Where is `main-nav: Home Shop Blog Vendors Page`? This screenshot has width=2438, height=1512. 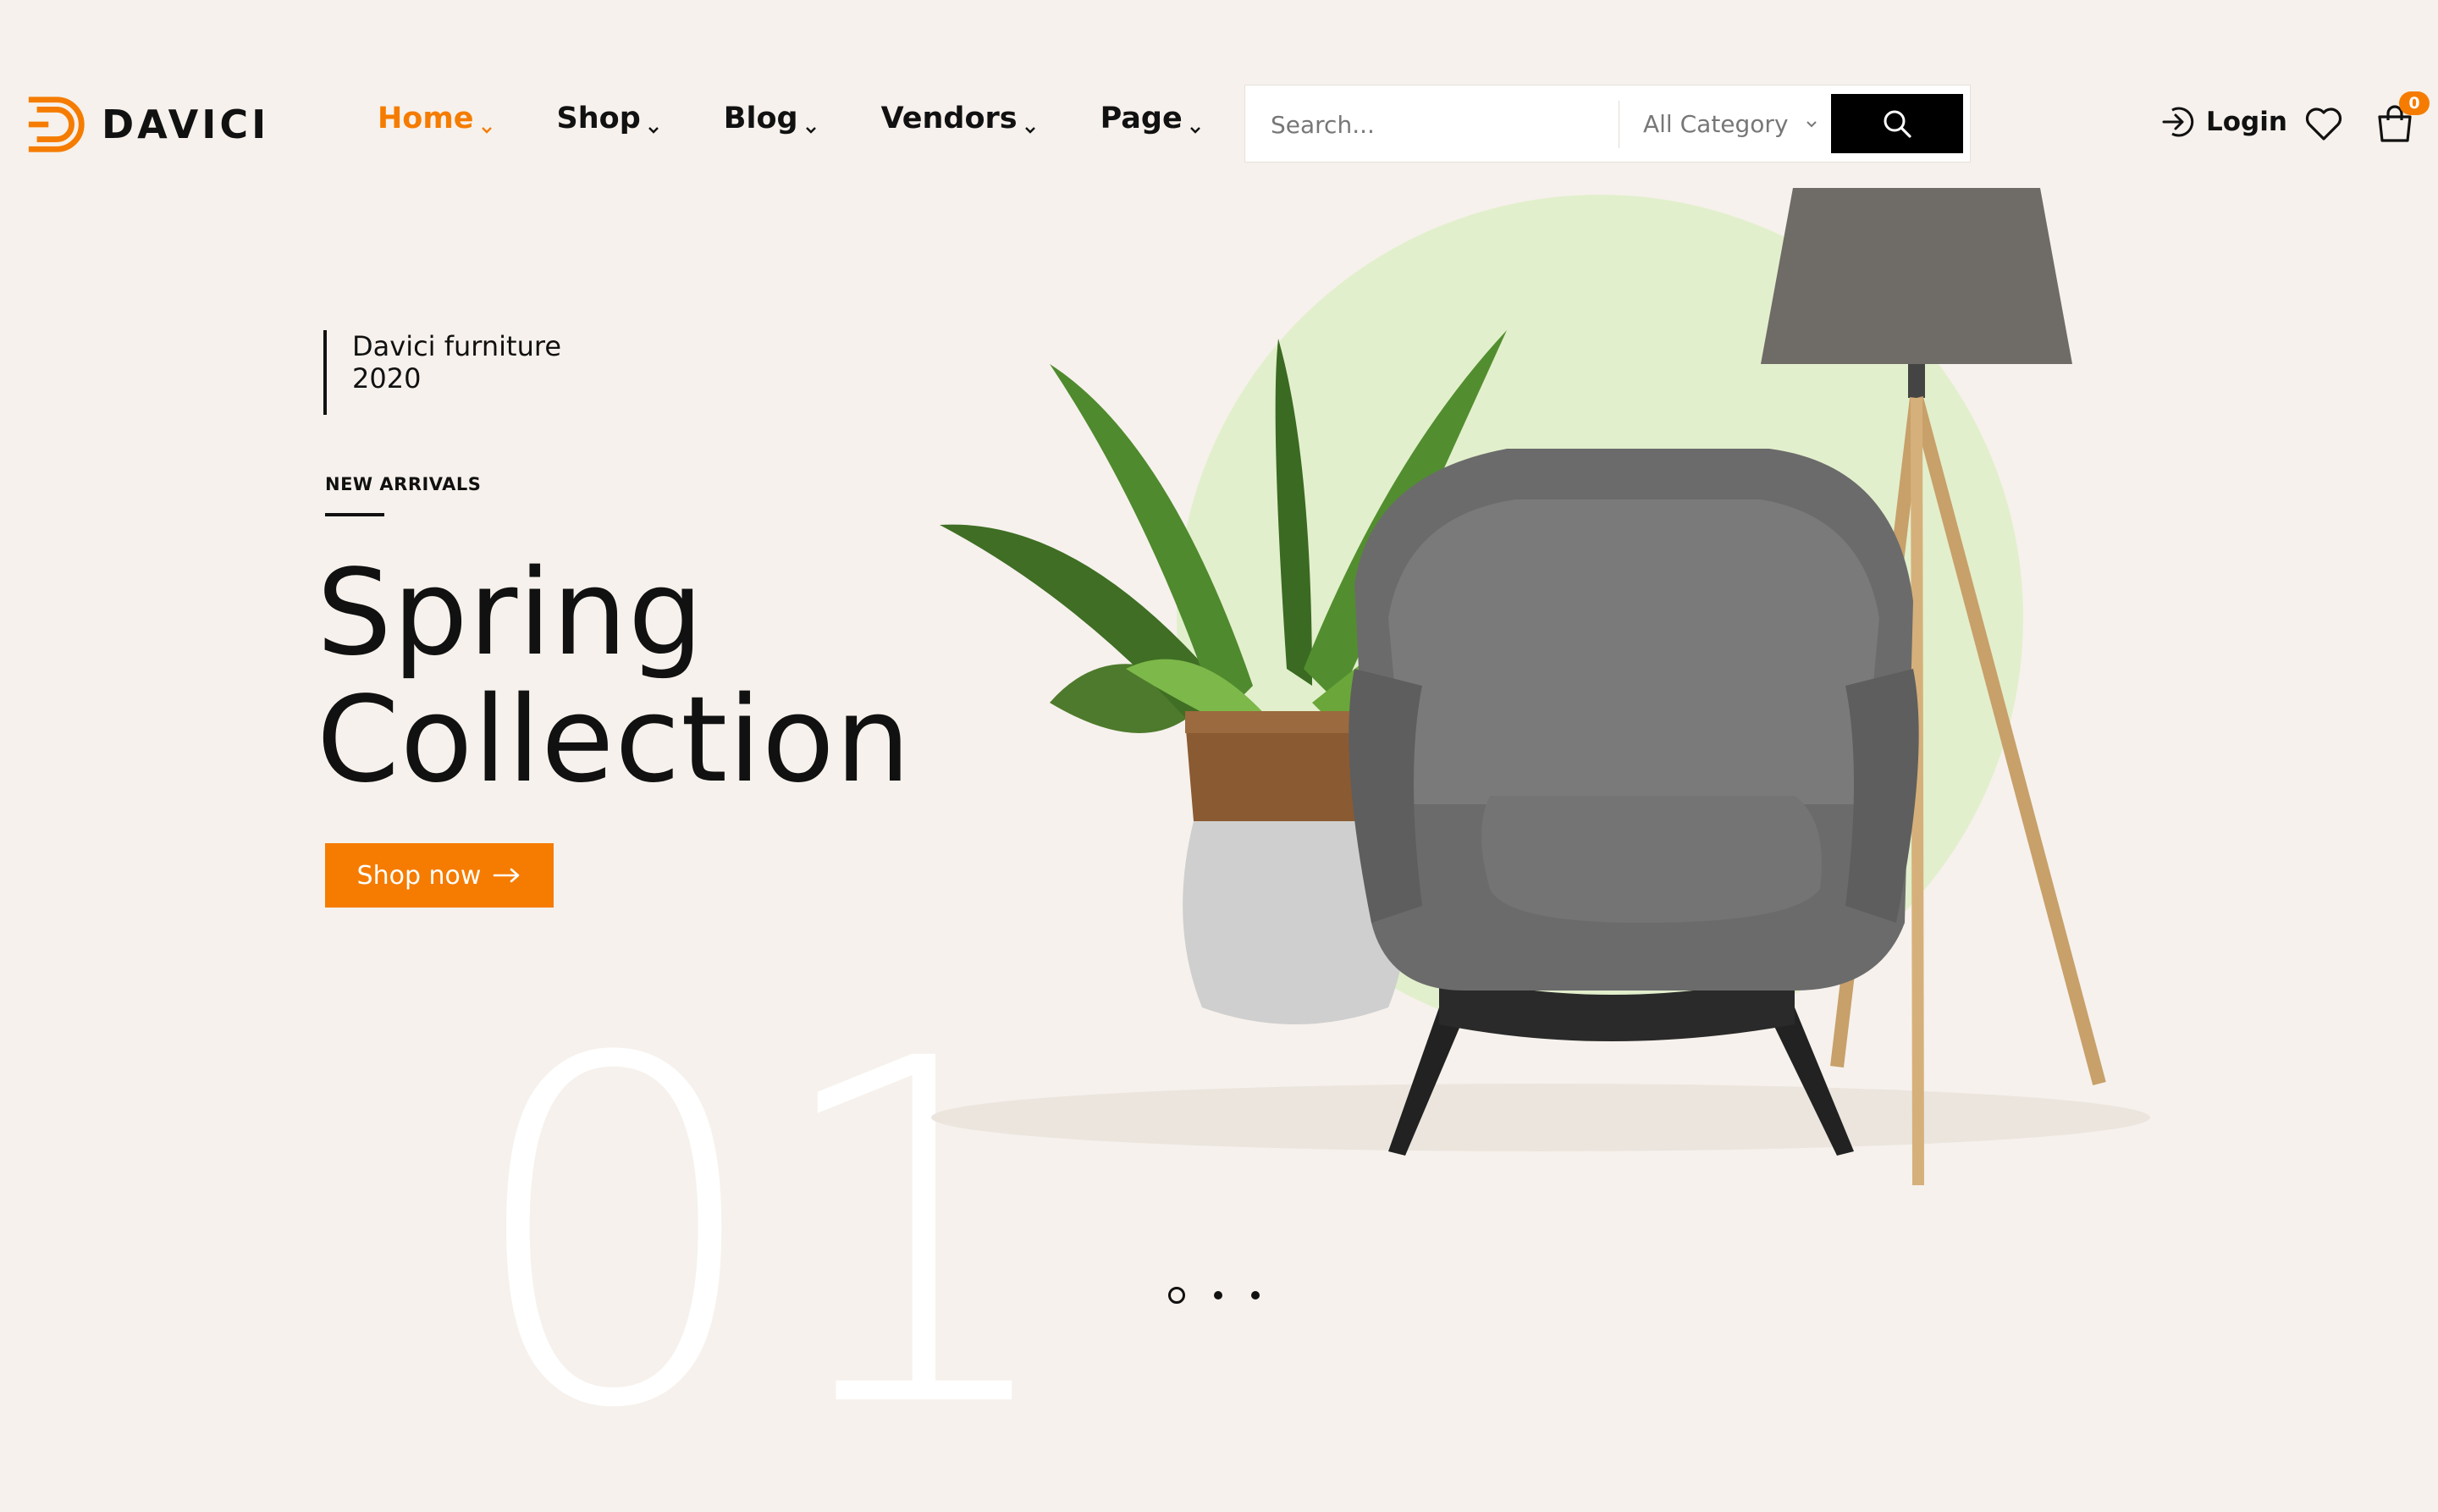 main-nav: Home Shop Blog Vendors Page is located at coordinates (790, 119).